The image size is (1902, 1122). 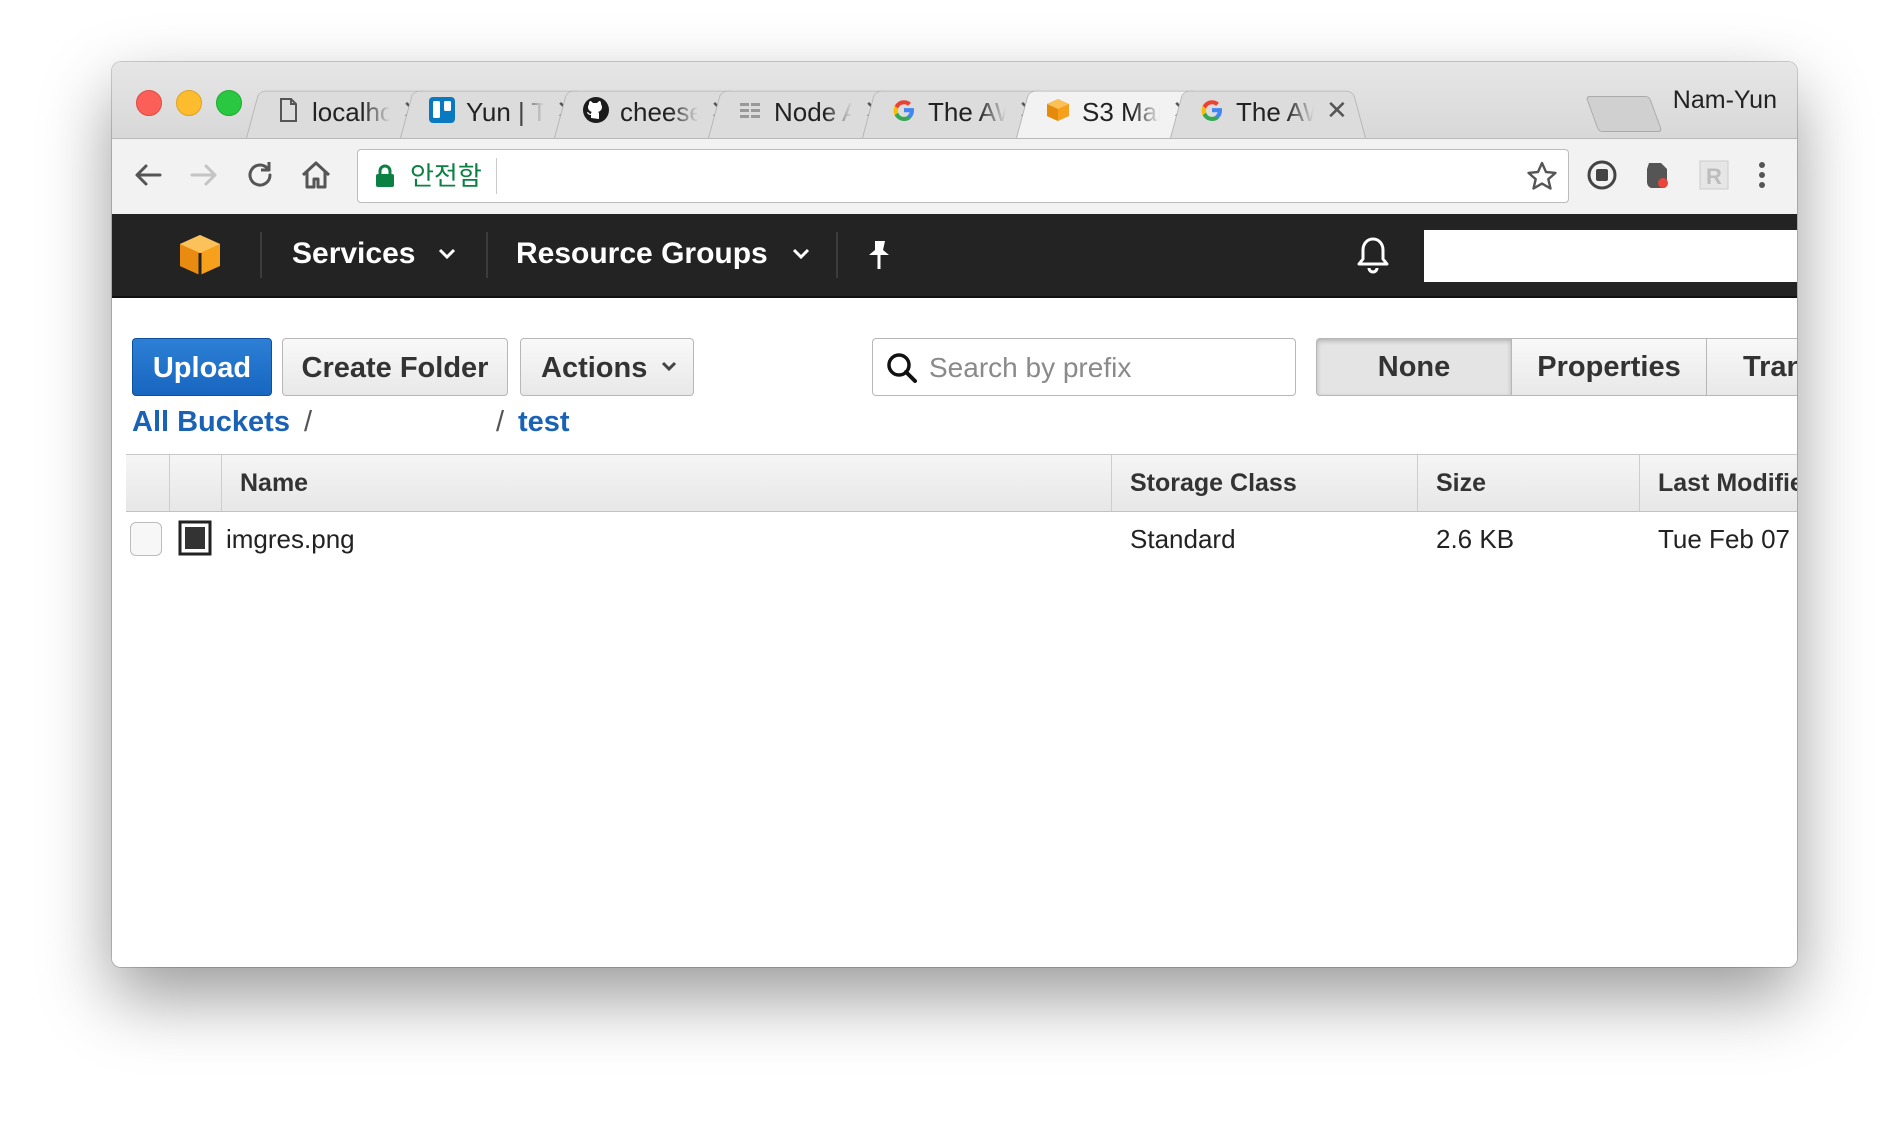 I want to click on secure-label: 안전함, so click(x=446, y=176).